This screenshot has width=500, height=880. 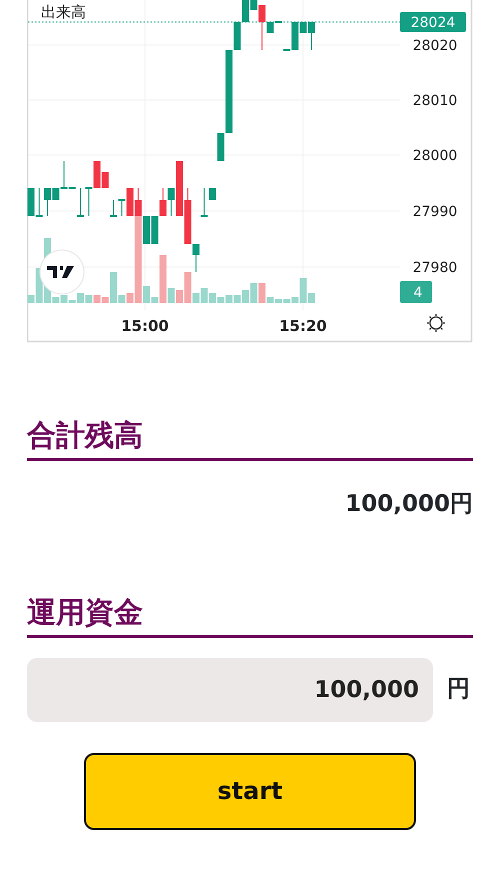 What do you see at coordinates (435, 212) in the screenshot?
I see `price-label: 27990` at bounding box center [435, 212].